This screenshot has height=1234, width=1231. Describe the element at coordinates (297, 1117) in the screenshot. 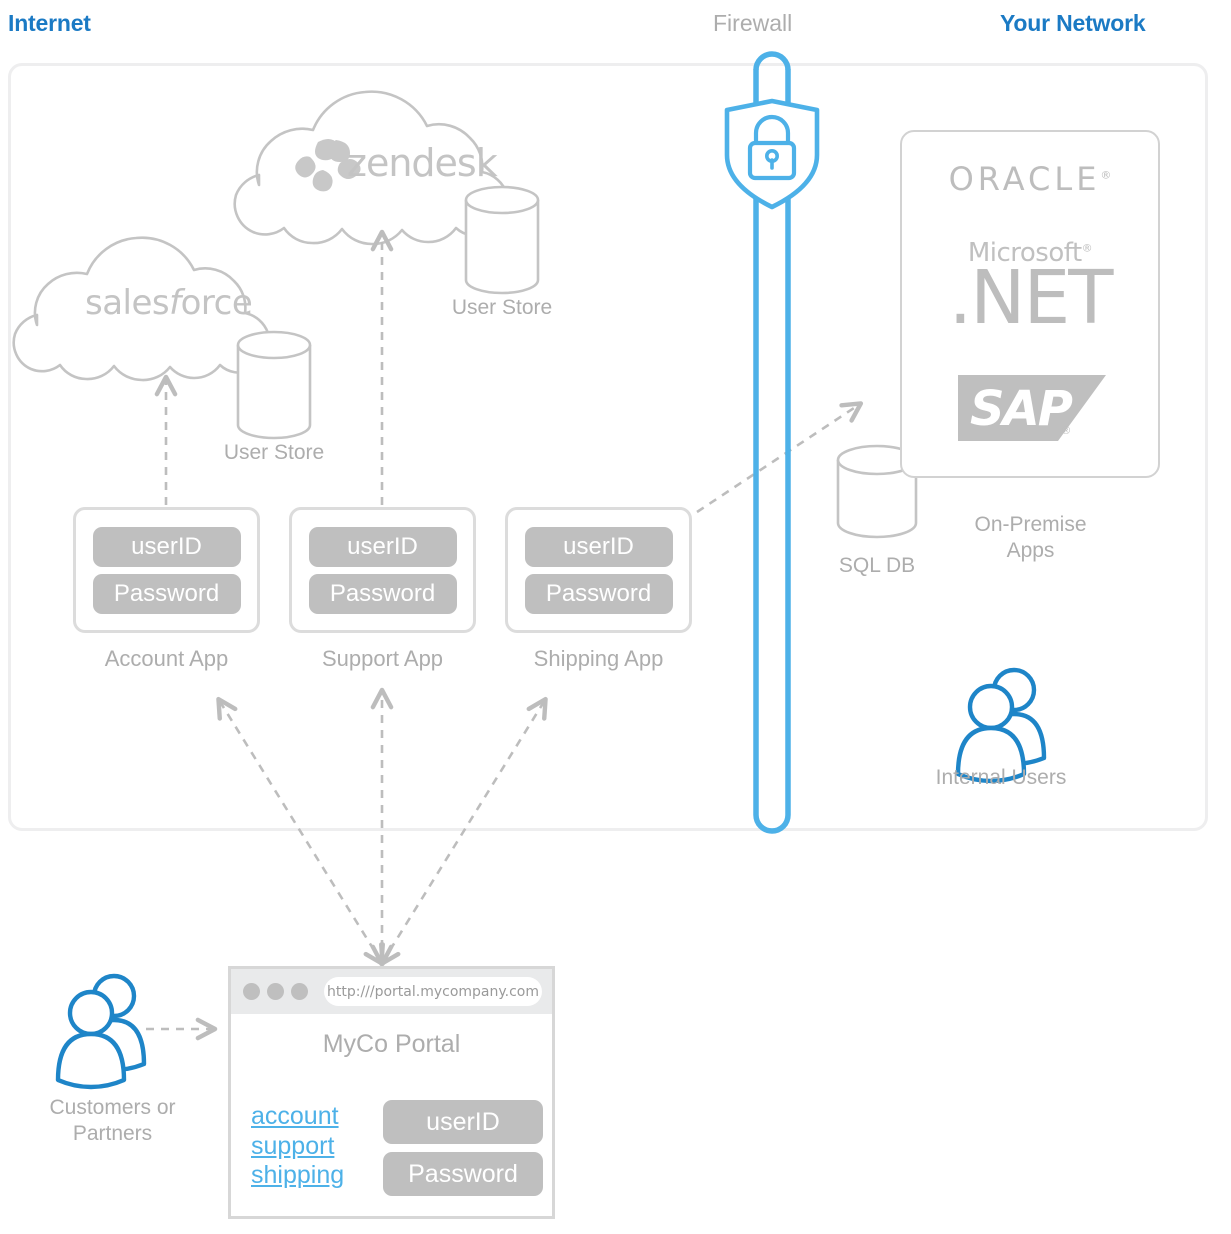

I see `portal-link-account: account` at that location.